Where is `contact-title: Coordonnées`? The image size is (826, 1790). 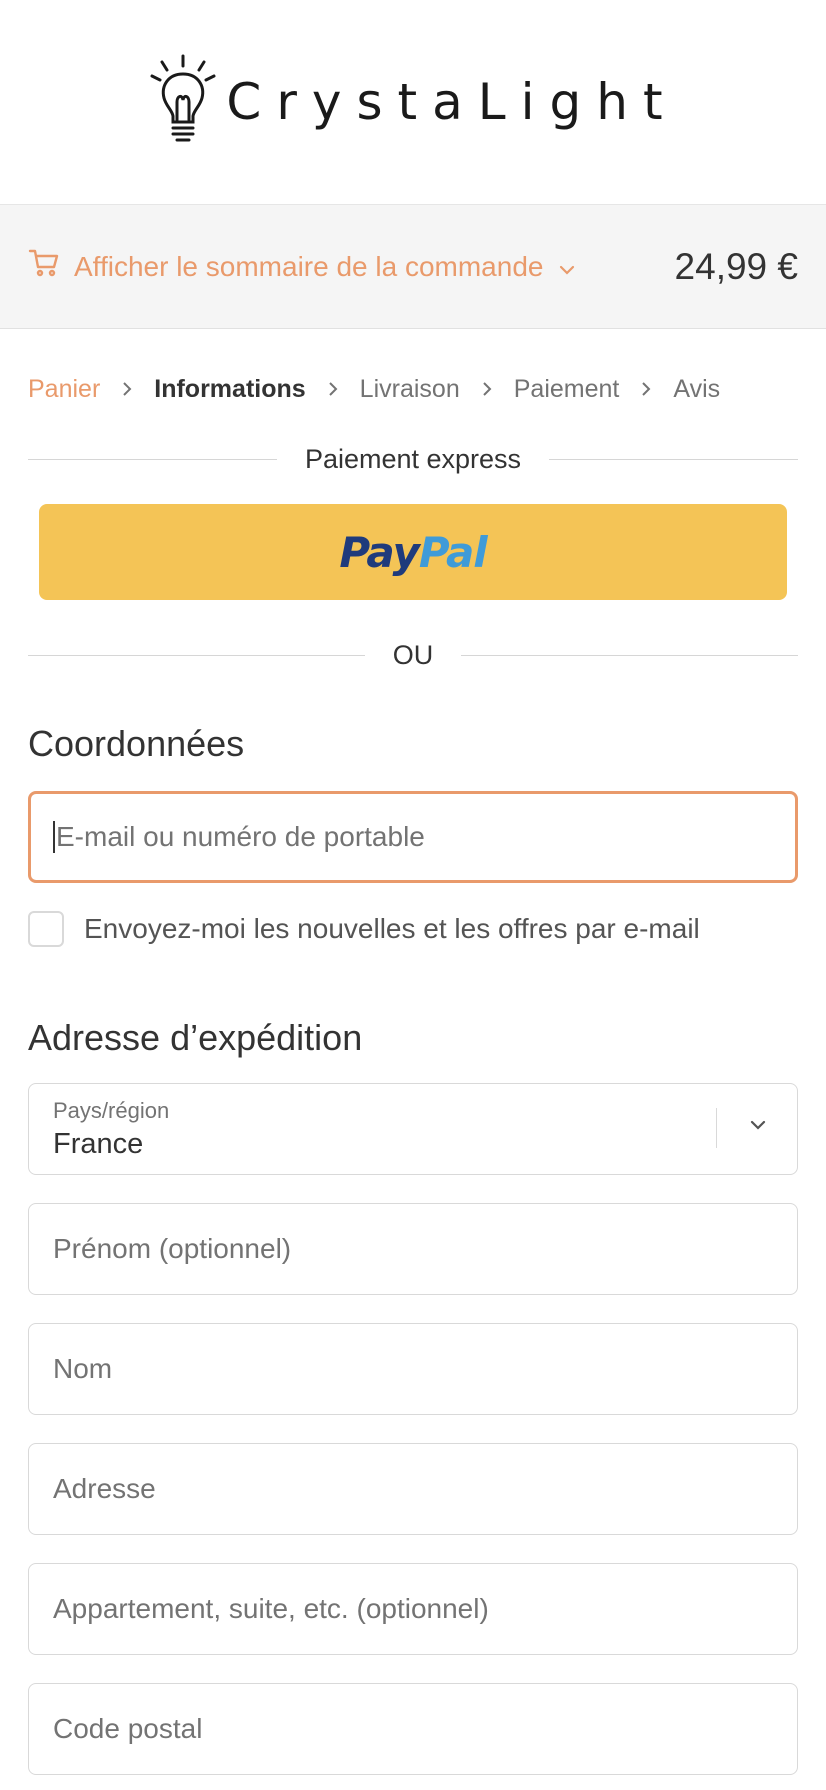 contact-title: Coordonnées is located at coordinates (136, 743).